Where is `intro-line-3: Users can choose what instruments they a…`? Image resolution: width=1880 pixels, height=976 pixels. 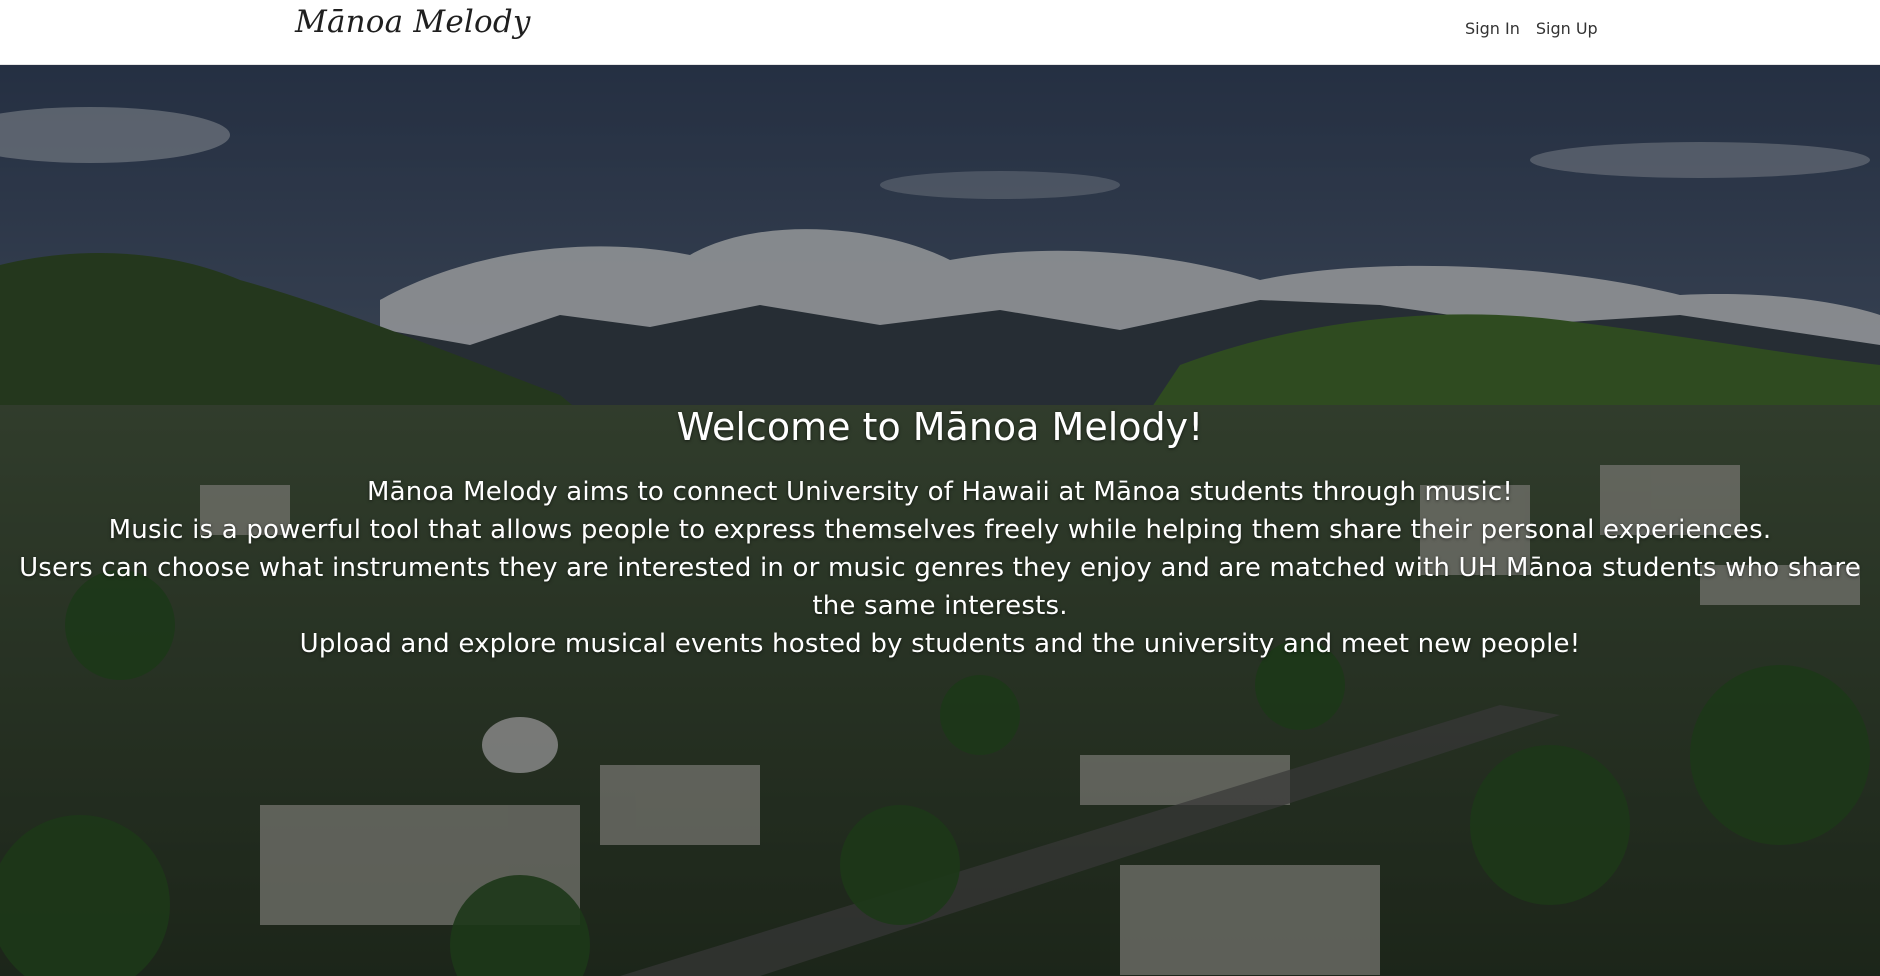
intro-line-3: Users can choose what instruments they a… is located at coordinates (940, 587).